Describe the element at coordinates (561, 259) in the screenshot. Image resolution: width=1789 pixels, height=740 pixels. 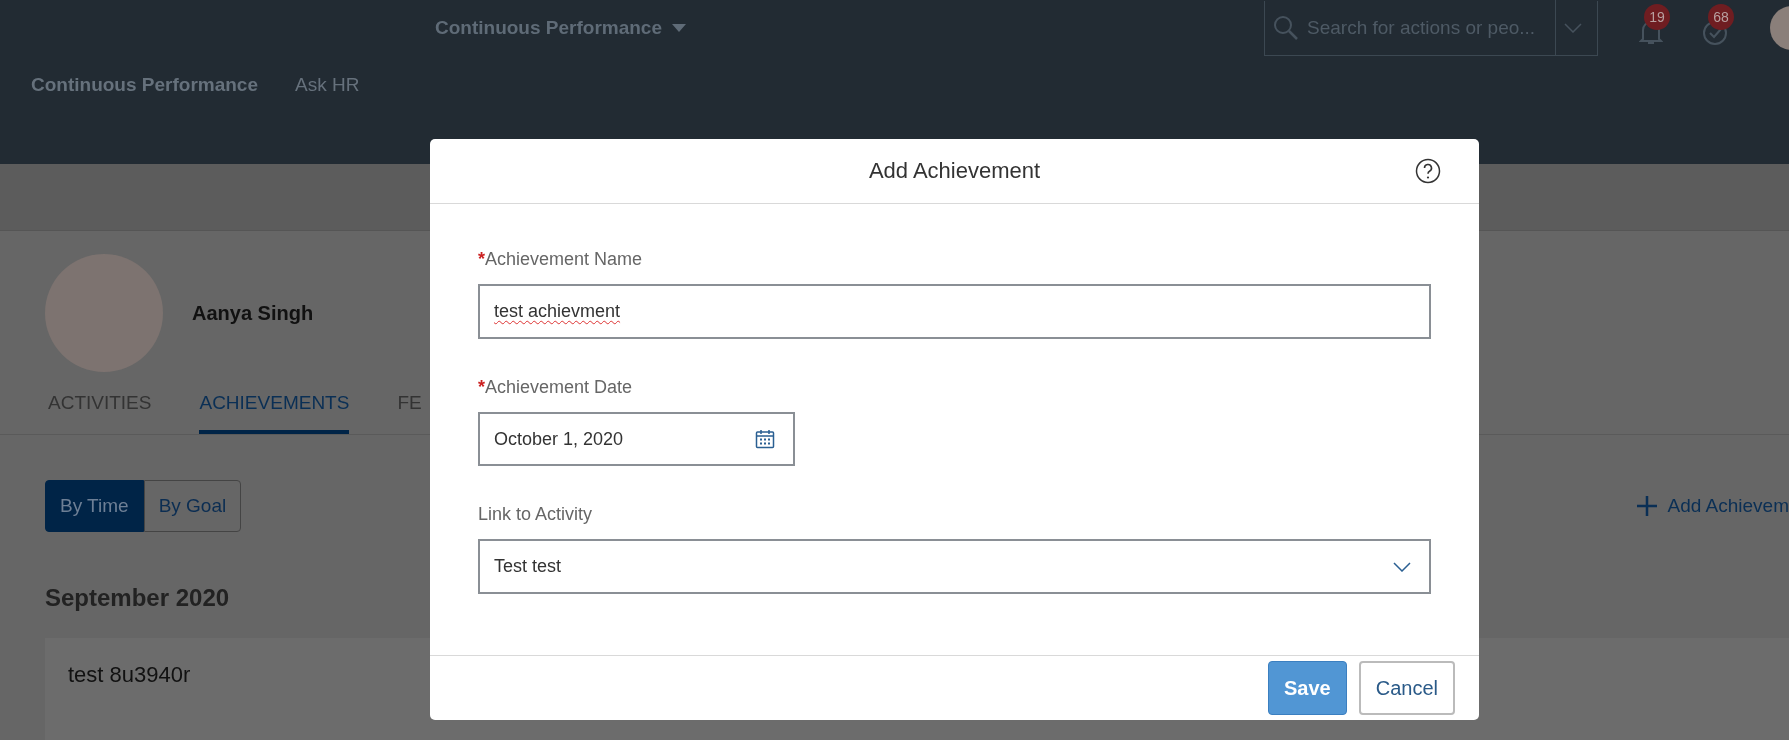
I see `field-label: *Achievement Name` at that location.